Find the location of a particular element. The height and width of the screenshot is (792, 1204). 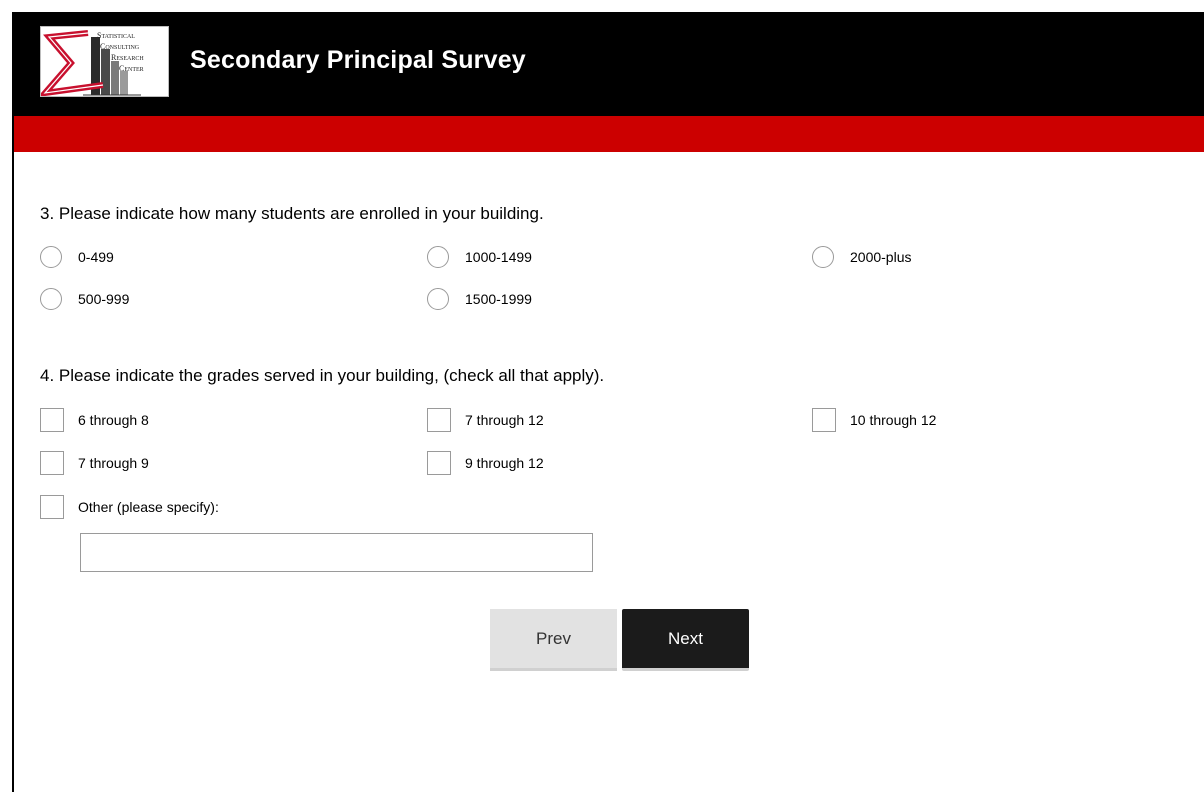

other-specify-input is located at coordinates (336, 552).